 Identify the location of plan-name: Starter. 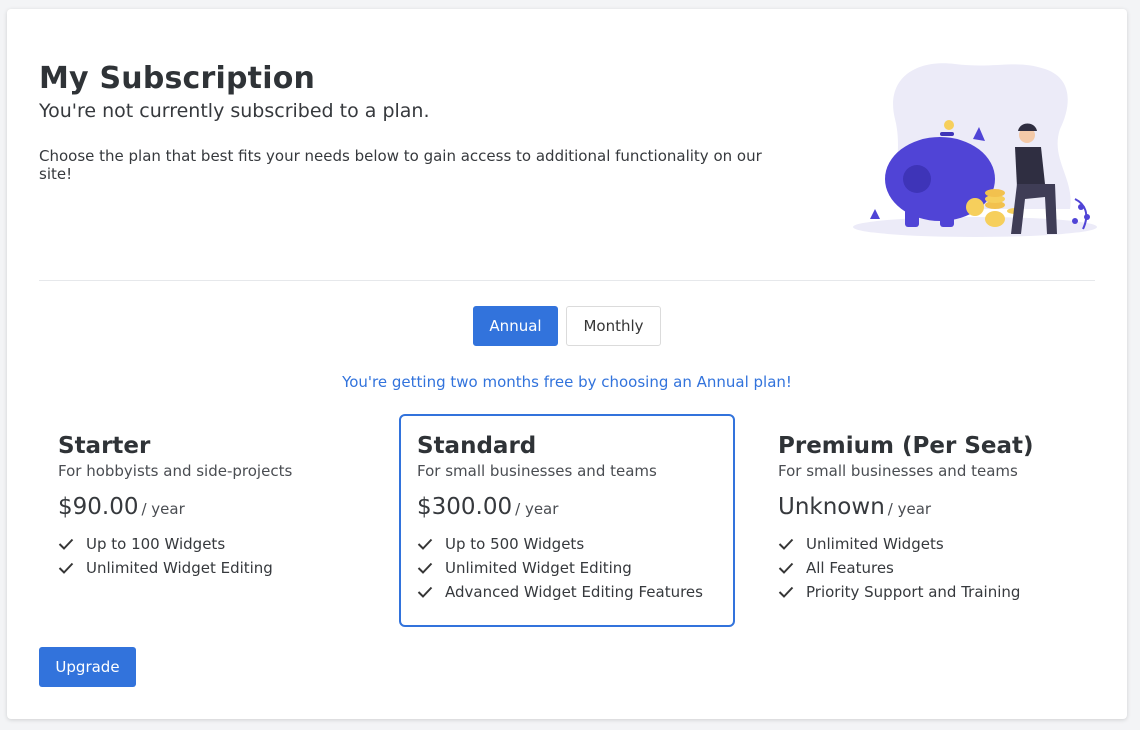
(104, 446).